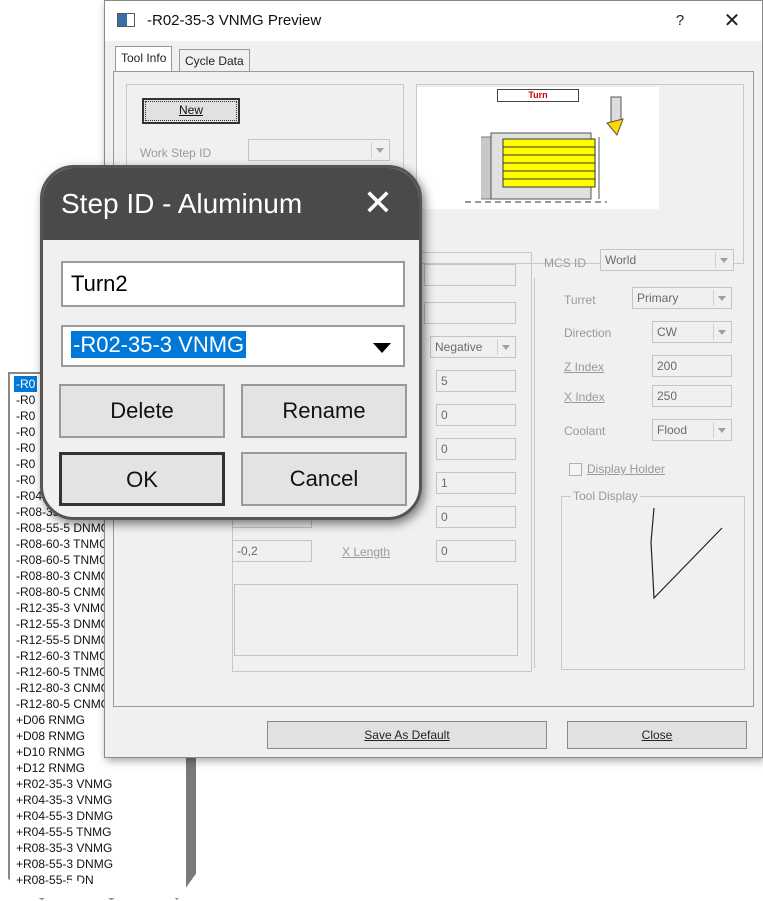 Image resolution: width=763 pixels, height=901 pixels. I want to click on display-holder-checkbox, so click(575, 469).